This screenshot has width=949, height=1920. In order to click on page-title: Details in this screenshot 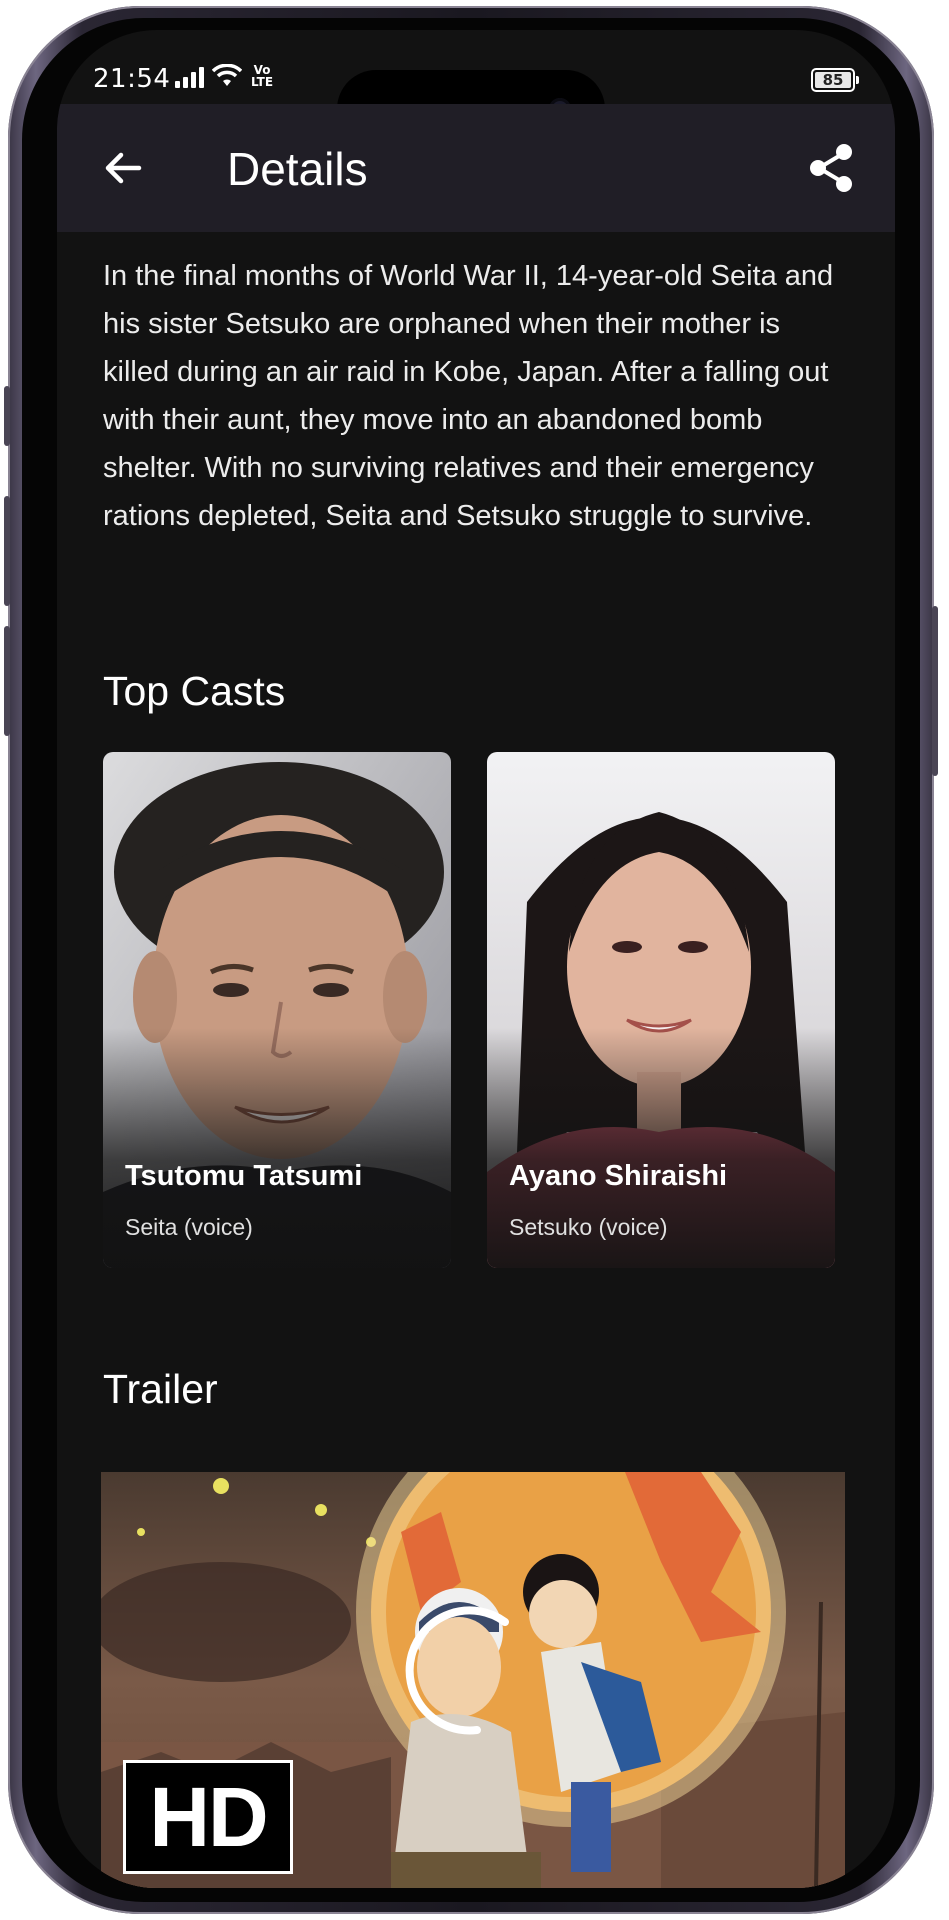, I will do `click(297, 169)`.